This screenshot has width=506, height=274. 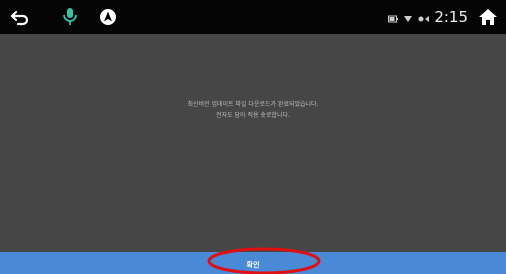 I want to click on home-icon, so click(x=488, y=17).